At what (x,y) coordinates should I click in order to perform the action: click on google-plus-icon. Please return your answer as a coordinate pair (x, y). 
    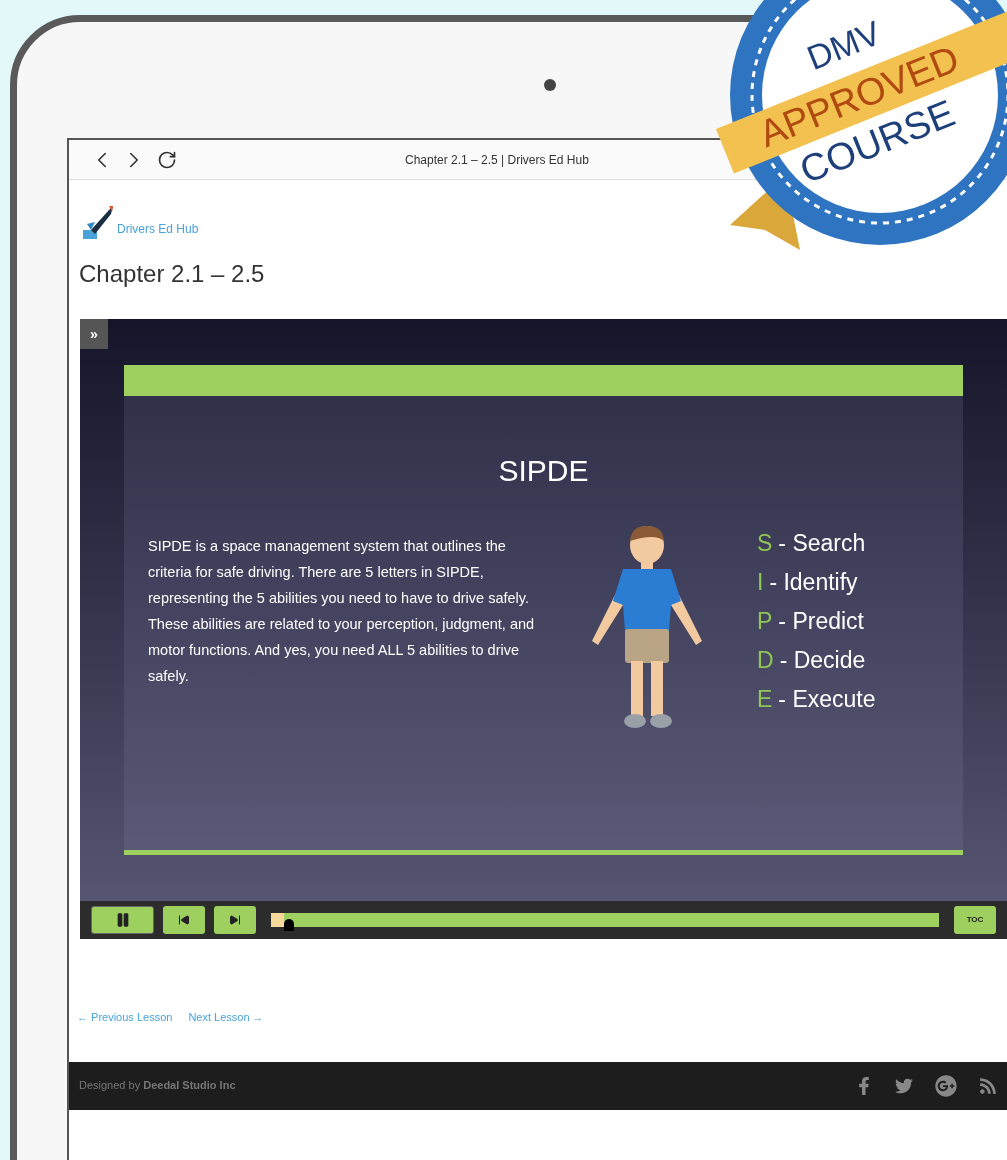
    Looking at the image, I should click on (946, 1085).